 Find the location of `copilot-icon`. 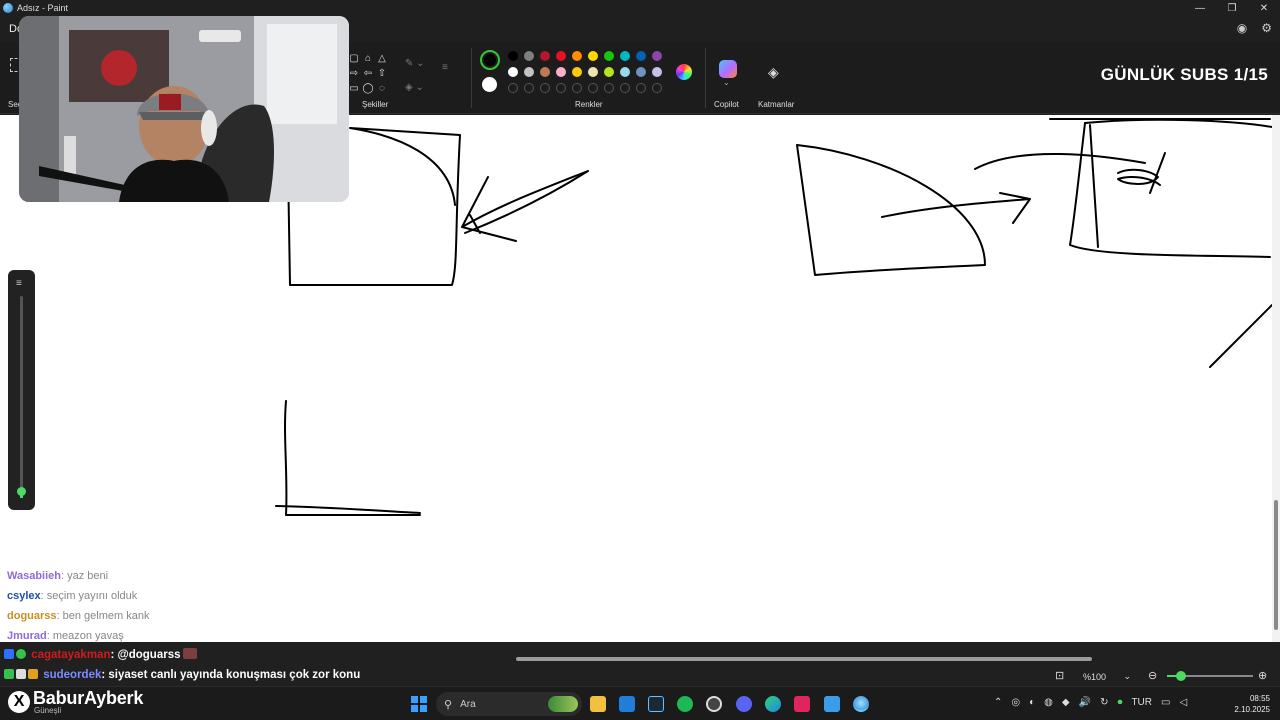

copilot-icon is located at coordinates (728, 69).